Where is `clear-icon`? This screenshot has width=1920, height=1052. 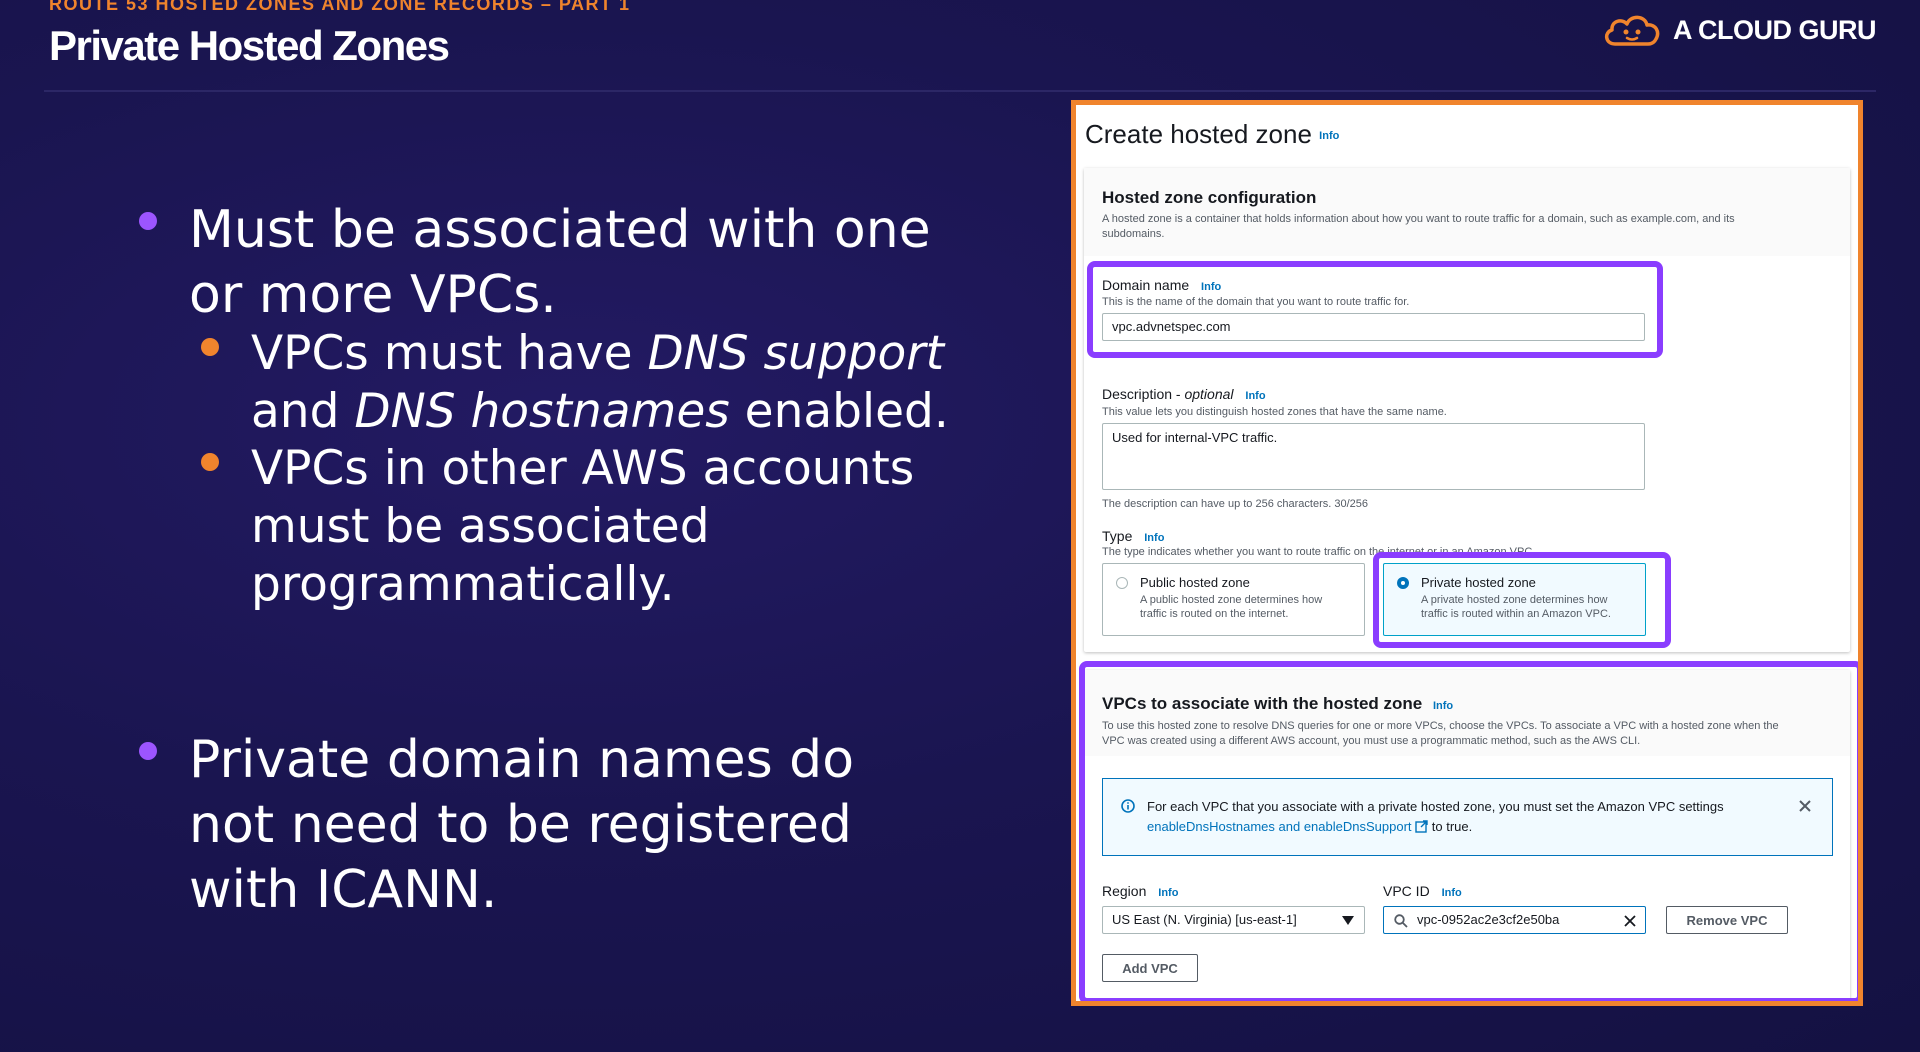
clear-icon is located at coordinates (1630, 921).